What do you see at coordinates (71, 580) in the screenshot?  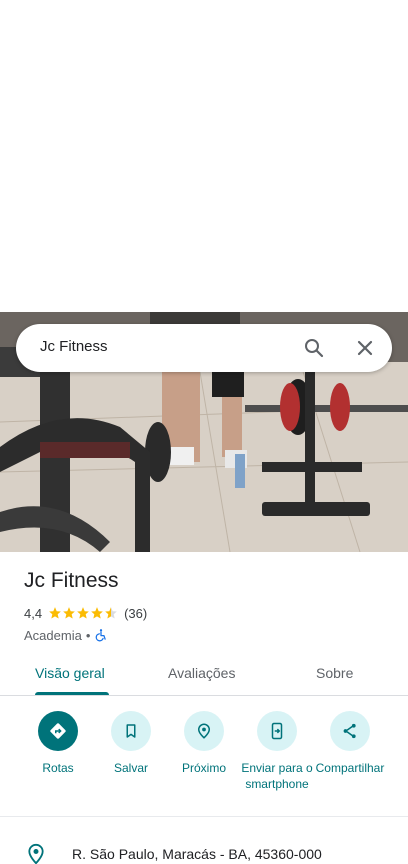 I see `place-title: Jc Fitness` at bounding box center [71, 580].